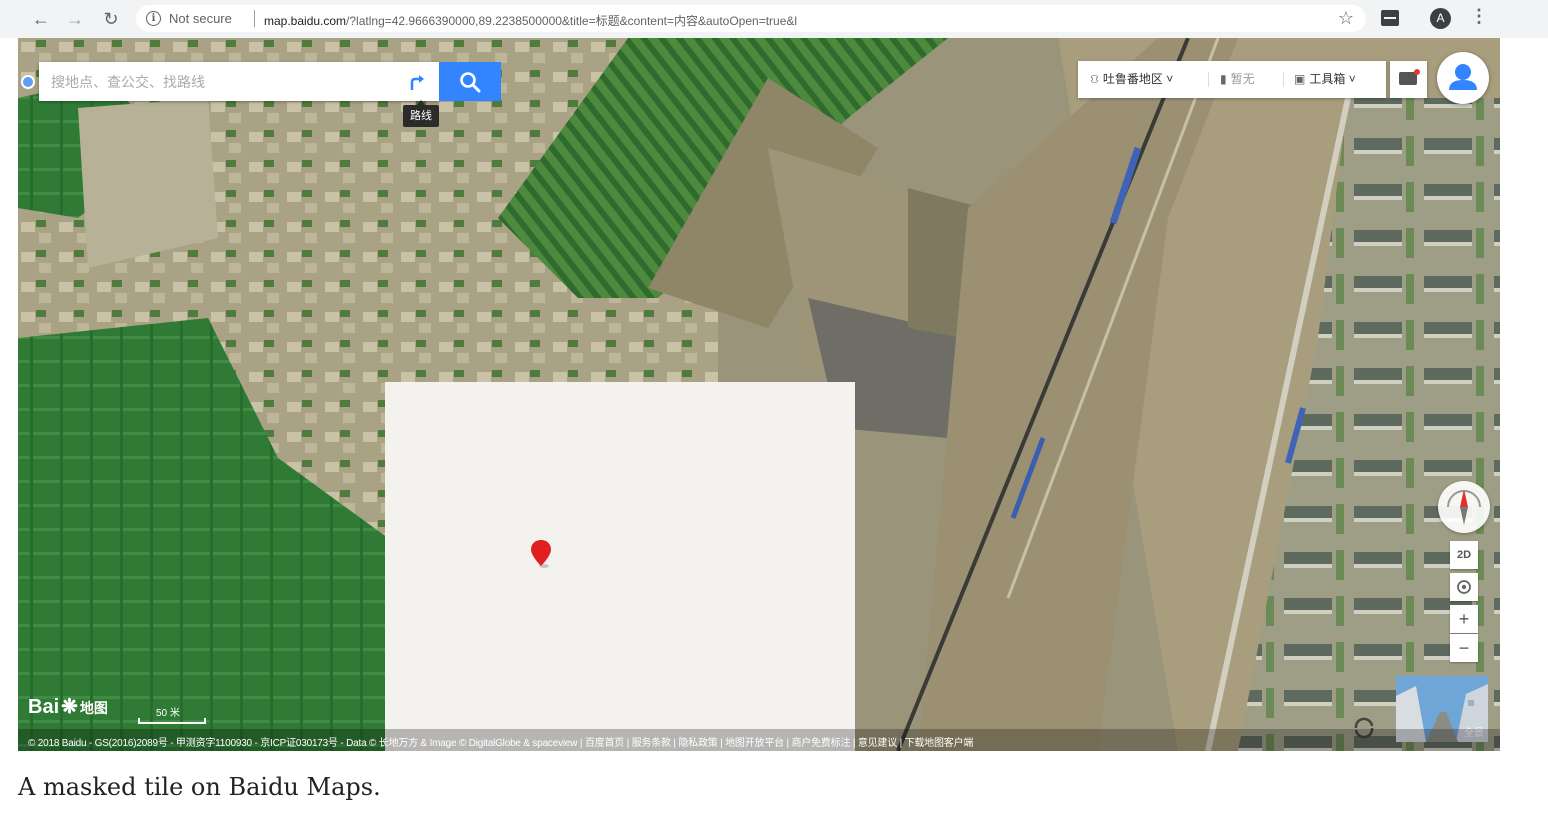 The image size is (1548, 818). What do you see at coordinates (1464, 619) in the screenshot?
I see `zoom-in-button: +` at bounding box center [1464, 619].